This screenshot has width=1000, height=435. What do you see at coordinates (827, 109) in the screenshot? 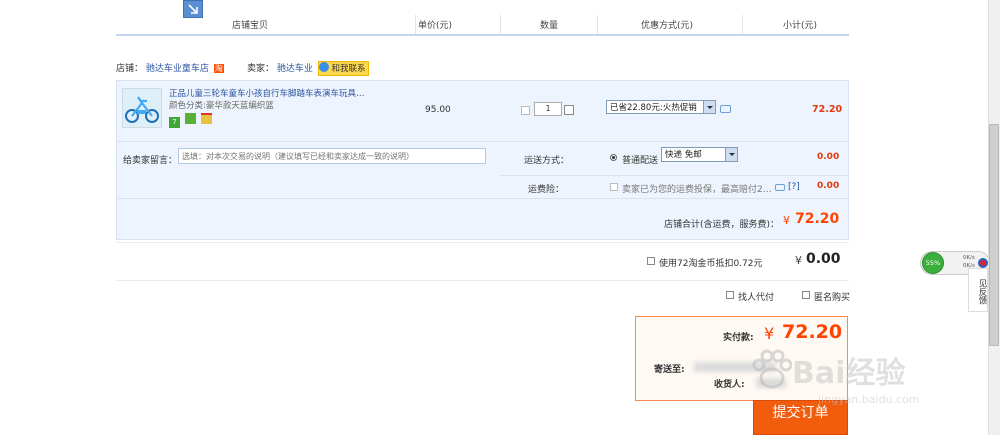
I see `item-subtotal: 72.20` at bounding box center [827, 109].